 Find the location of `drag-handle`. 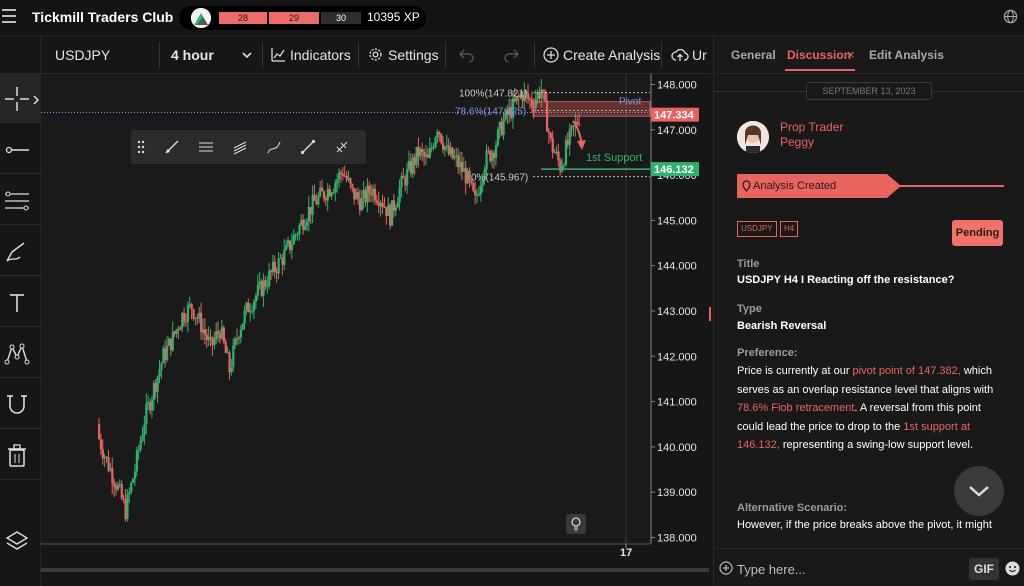

drag-handle is located at coordinates (141, 147).